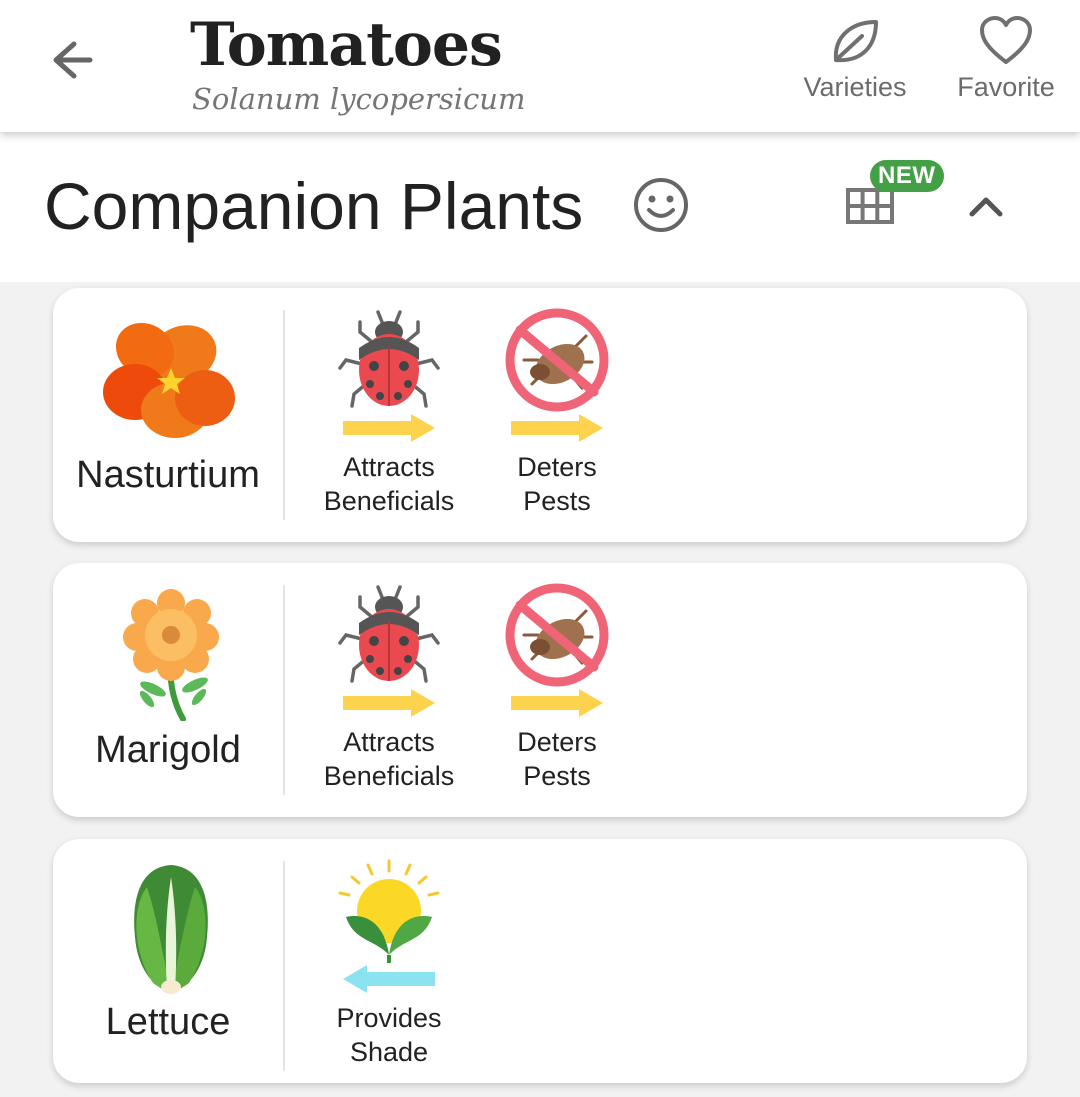 This screenshot has width=1080, height=1097. I want to click on varieties-label: Varieties, so click(855, 87).